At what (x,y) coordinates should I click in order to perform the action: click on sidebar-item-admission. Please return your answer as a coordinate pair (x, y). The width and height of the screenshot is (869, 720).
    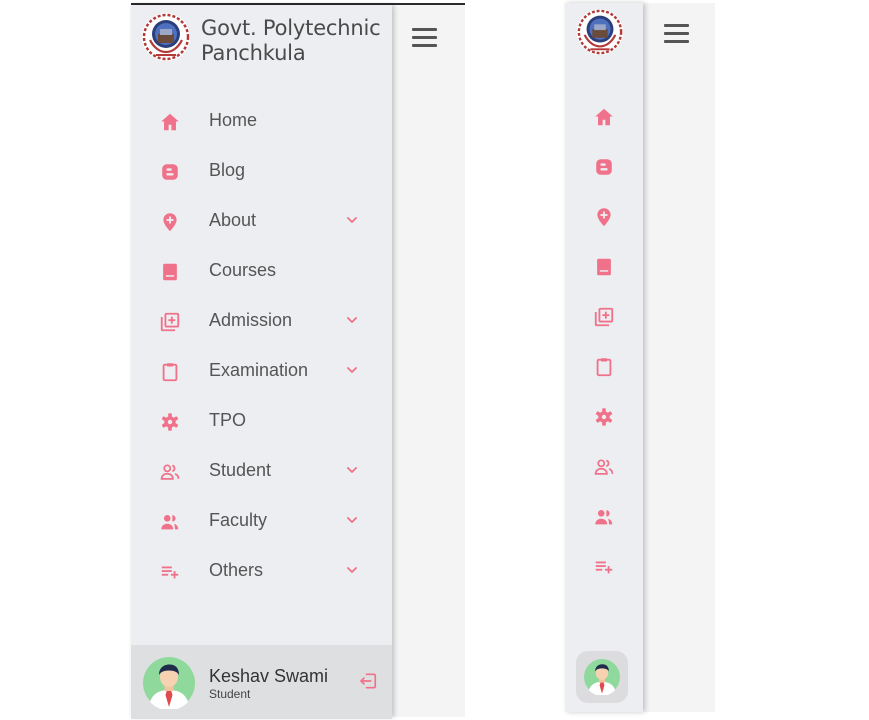
    Looking at the image, I should click on (604, 316).